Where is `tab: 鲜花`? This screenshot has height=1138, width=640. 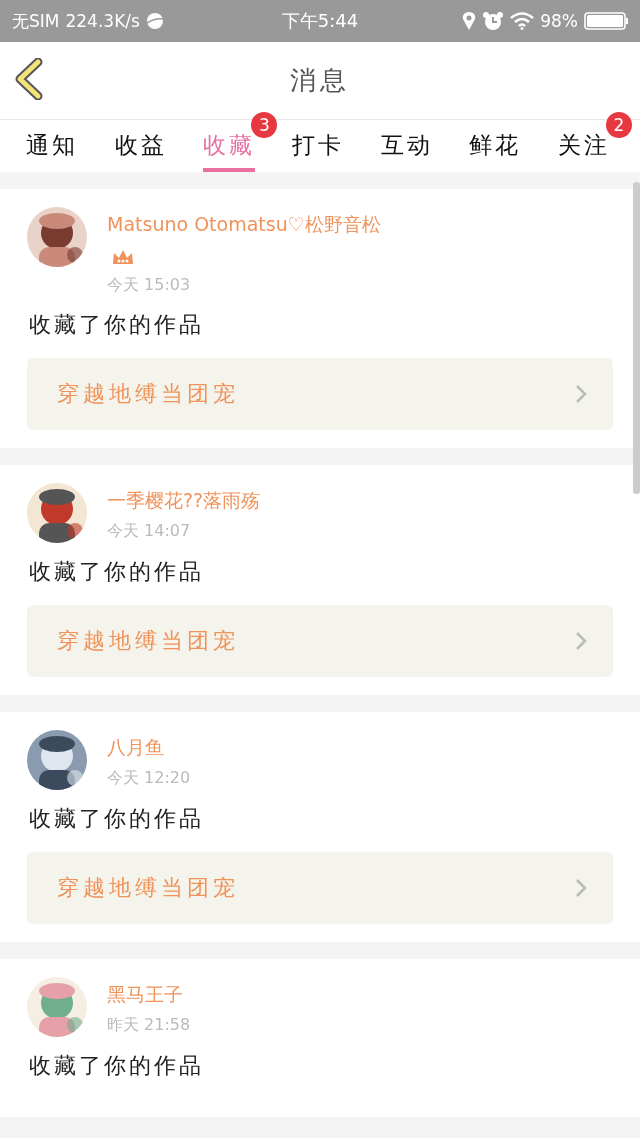
tab: 鲜花 is located at coordinates (495, 146).